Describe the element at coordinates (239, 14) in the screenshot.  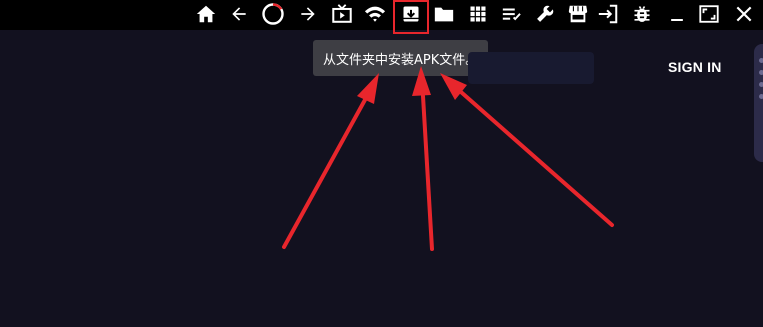
I see `back-arrow-icon` at that location.